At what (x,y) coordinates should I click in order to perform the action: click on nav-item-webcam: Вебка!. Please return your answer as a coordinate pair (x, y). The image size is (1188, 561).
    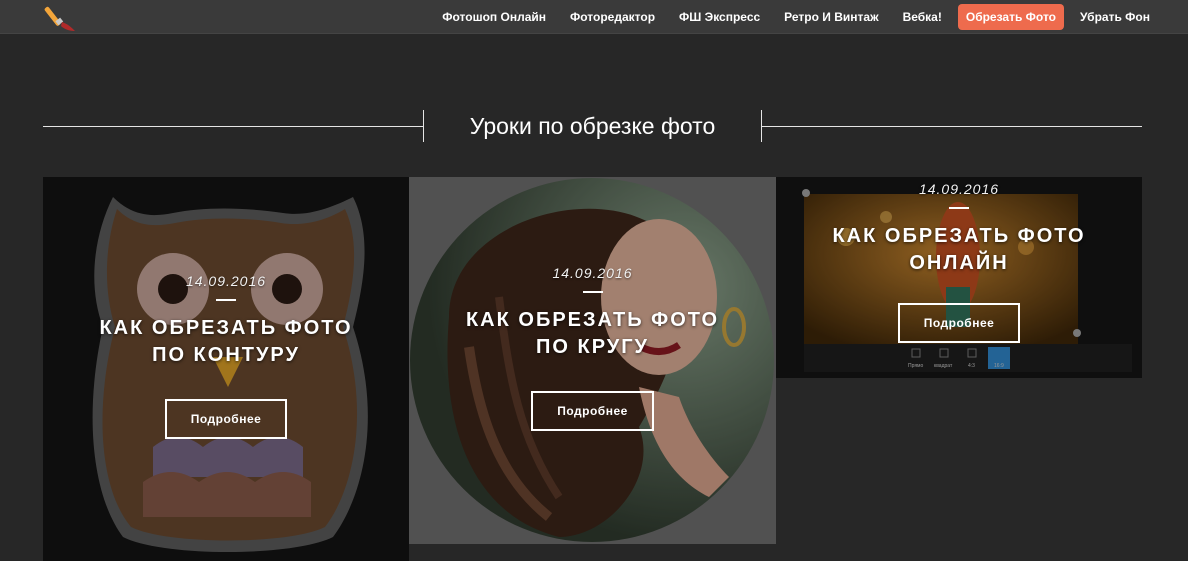
    Looking at the image, I should click on (922, 17).